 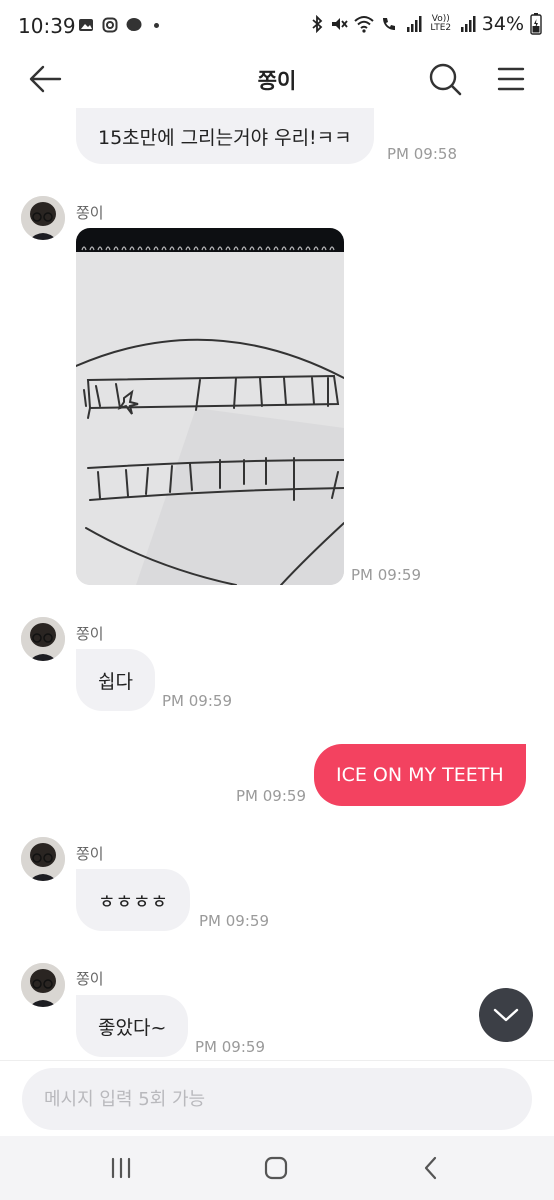 I want to click on menu-icon, so click(x=511, y=79).